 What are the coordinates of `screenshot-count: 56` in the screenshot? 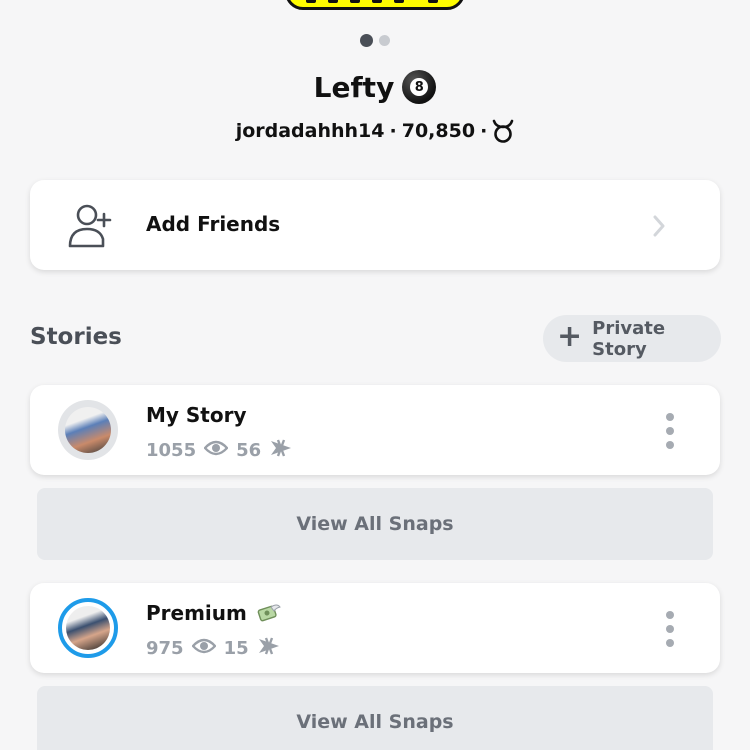 It's located at (249, 450).